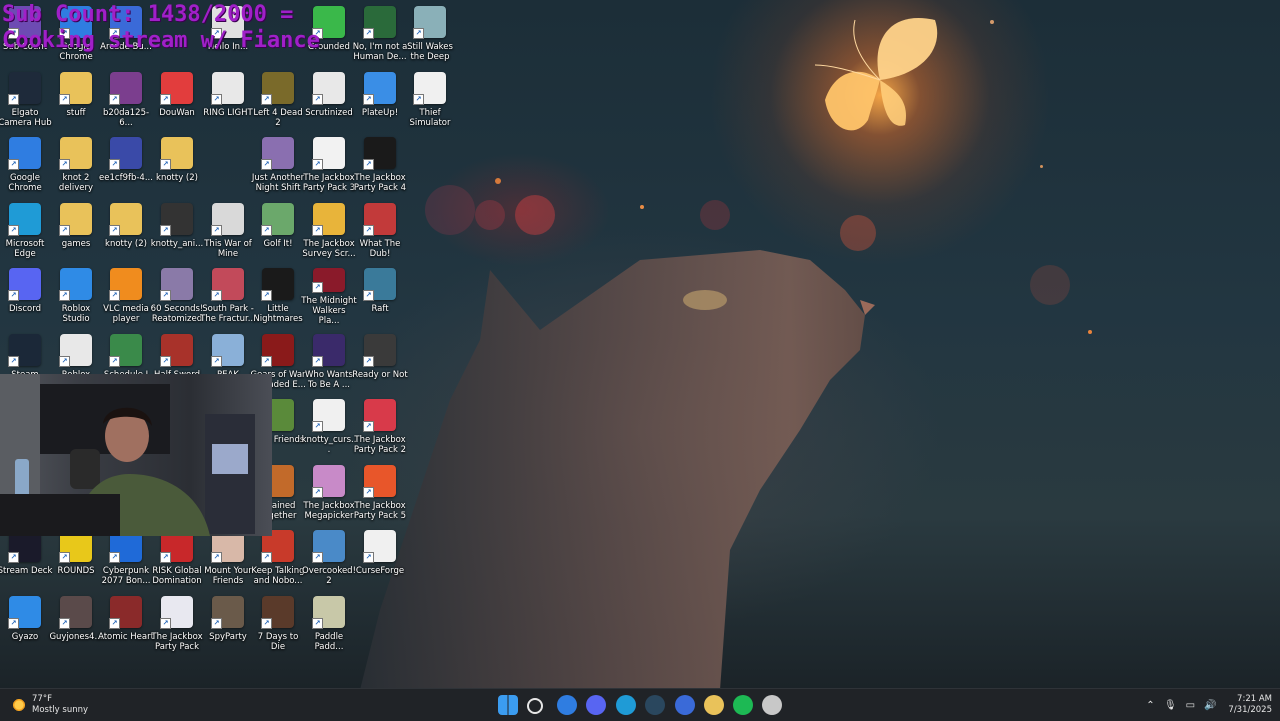 The height and width of the screenshot is (721, 1280). Describe the element at coordinates (42, 699) in the screenshot. I see `weather-temp: 77°F` at that location.